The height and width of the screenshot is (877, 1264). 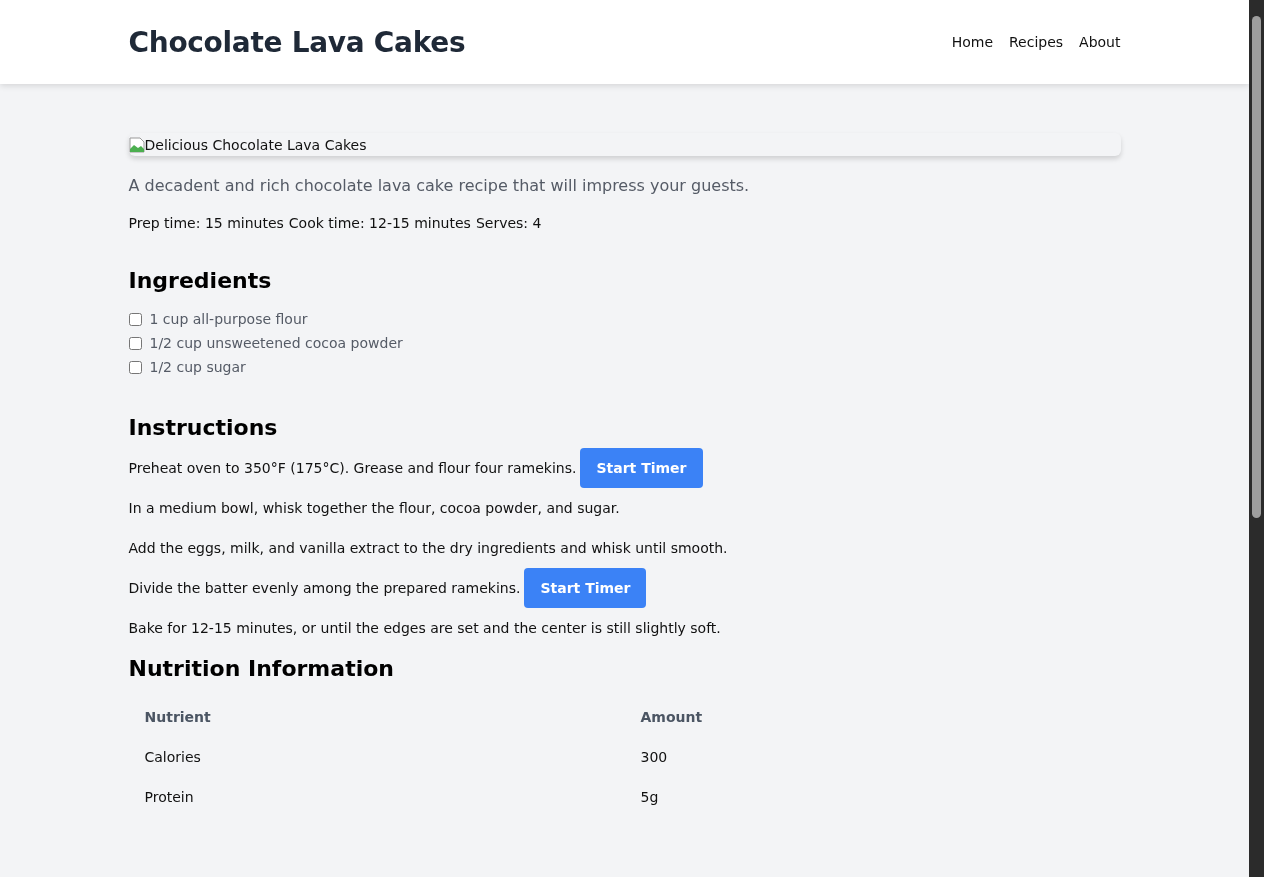 What do you see at coordinates (352, 468) in the screenshot?
I see `instruction-text: Preheat oven to 350°F (175°C). Grease and flour four ramekins.` at bounding box center [352, 468].